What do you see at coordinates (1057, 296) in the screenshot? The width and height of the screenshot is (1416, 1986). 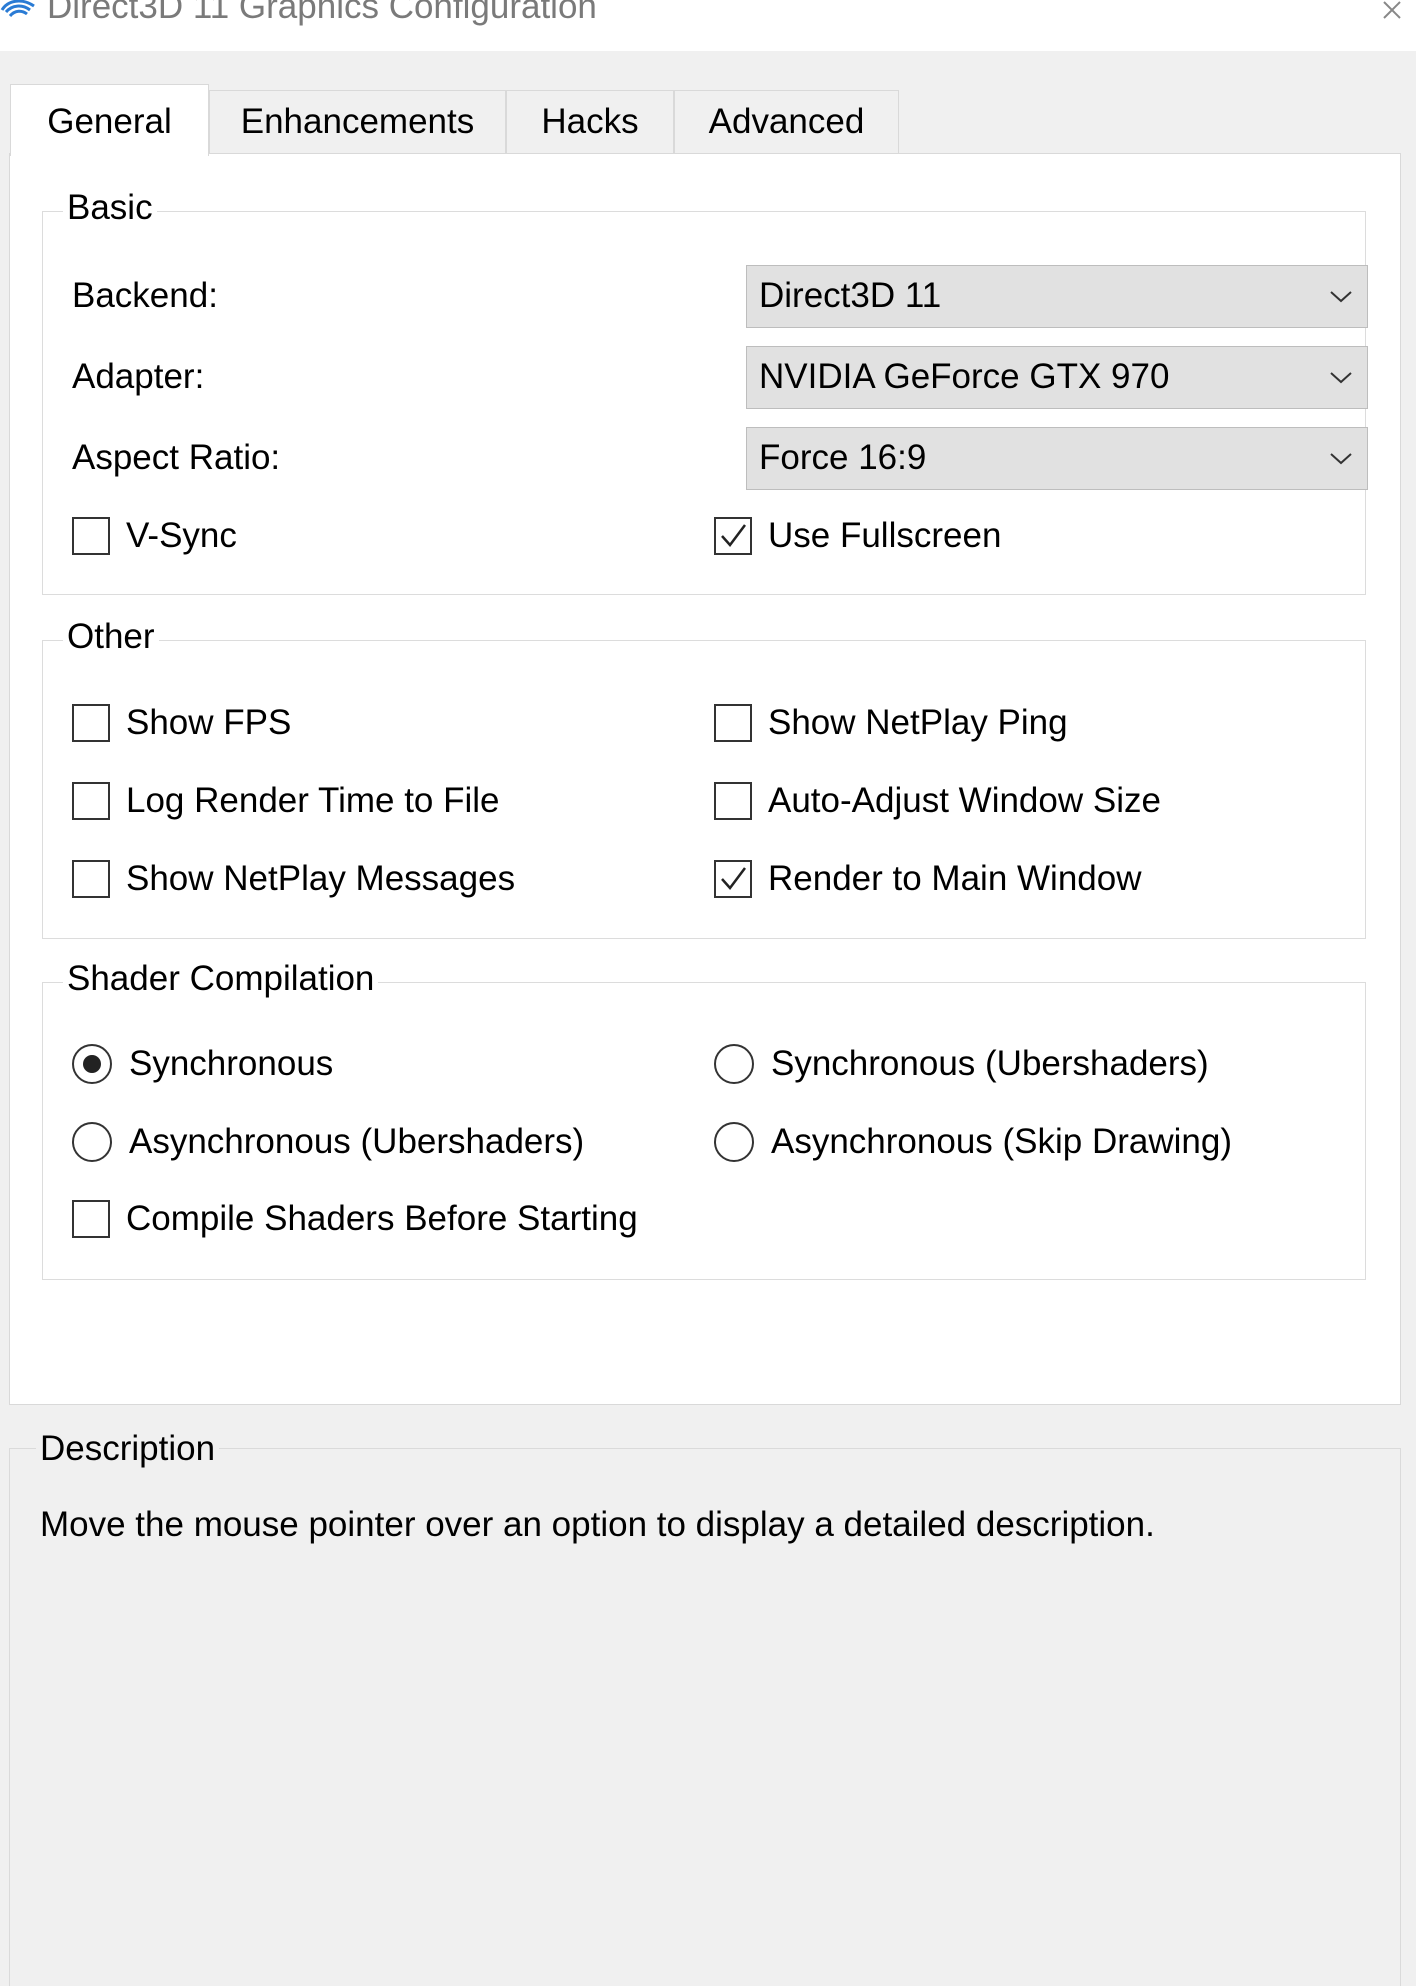 I see `backend-select: Direct3D 11` at bounding box center [1057, 296].